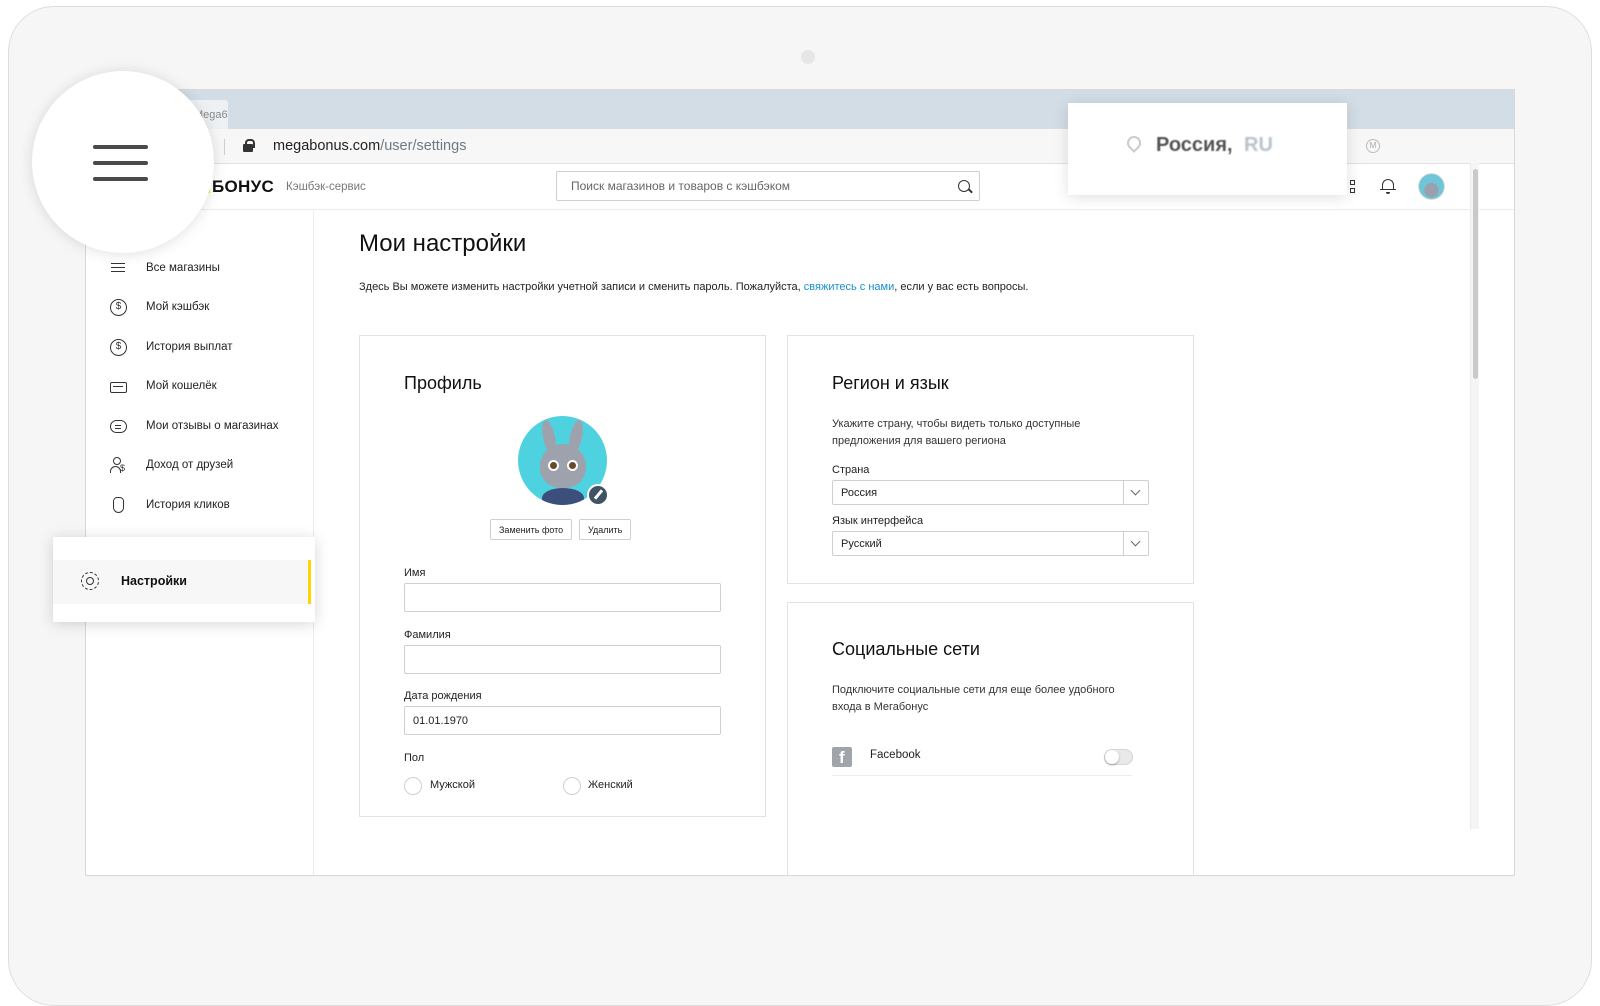 The width and height of the screenshot is (1600, 1006). What do you see at coordinates (562, 659) in the screenshot?
I see `last-name-field` at bounding box center [562, 659].